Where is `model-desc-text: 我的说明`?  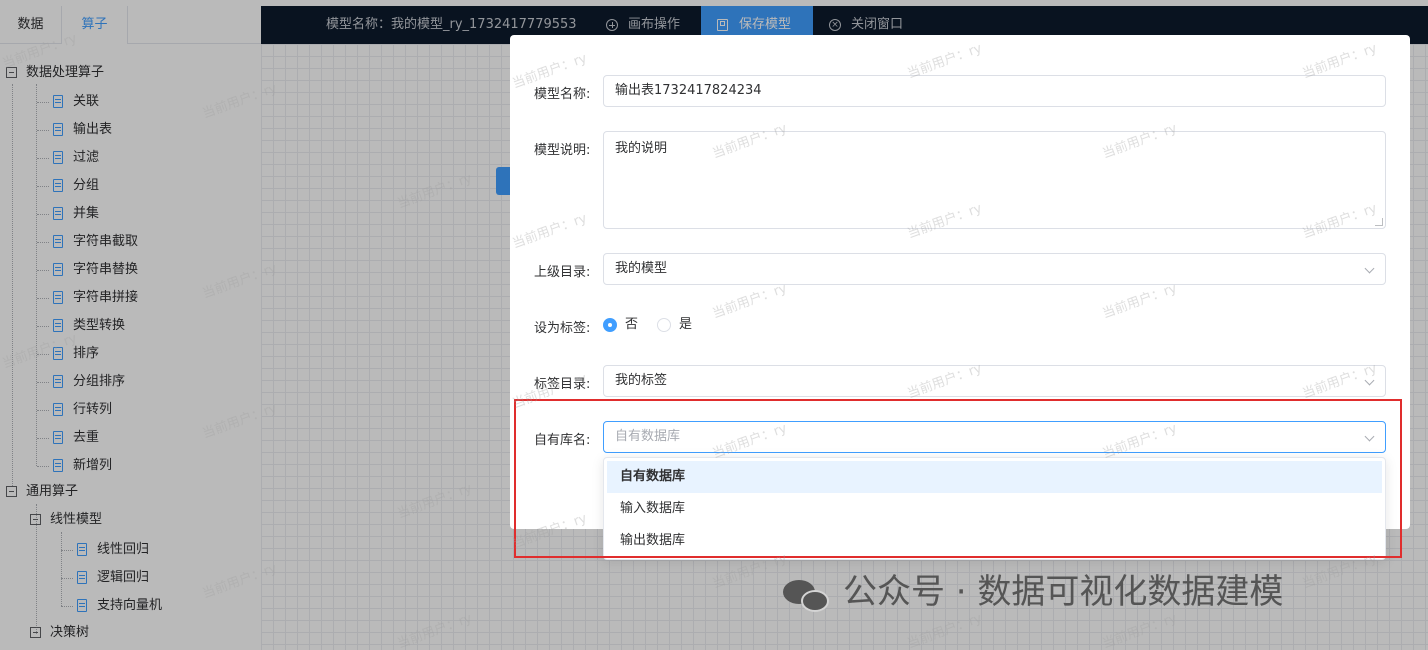
model-desc-text: 我的说明 is located at coordinates (641, 148).